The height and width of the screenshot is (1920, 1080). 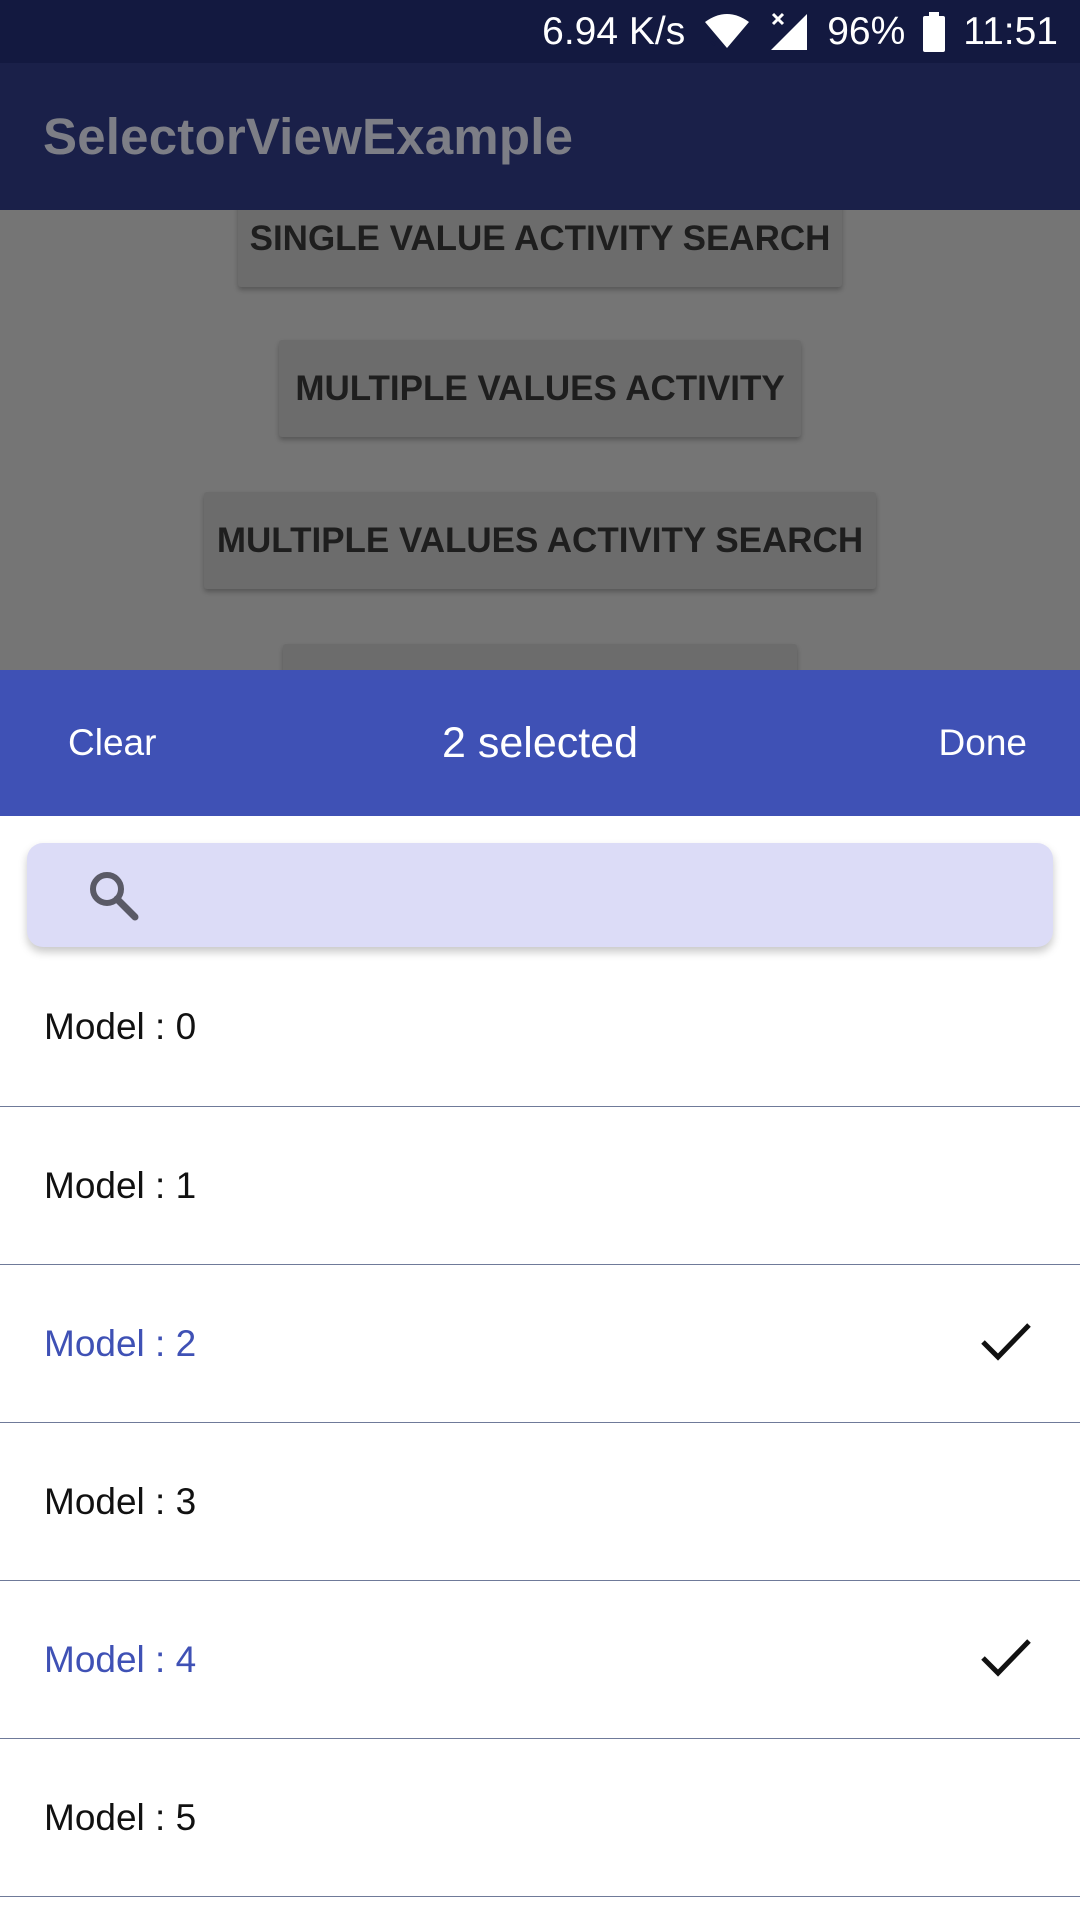 What do you see at coordinates (540, 1502) in the screenshot?
I see `list-item-model-3: Model : 3` at bounding box center [540, 1502].